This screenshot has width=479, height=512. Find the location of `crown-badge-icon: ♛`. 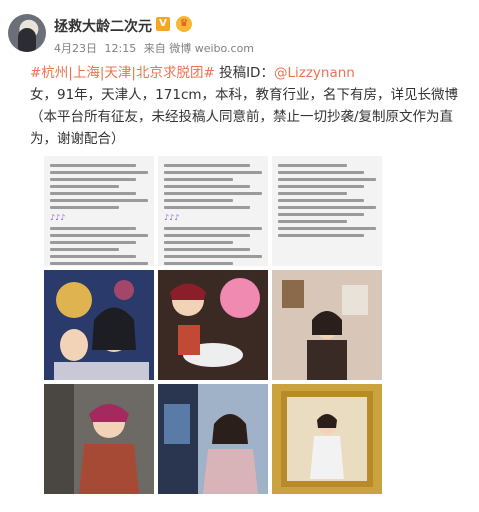

crown-badge-icon: ♛ is located at coordinates (184, 24).